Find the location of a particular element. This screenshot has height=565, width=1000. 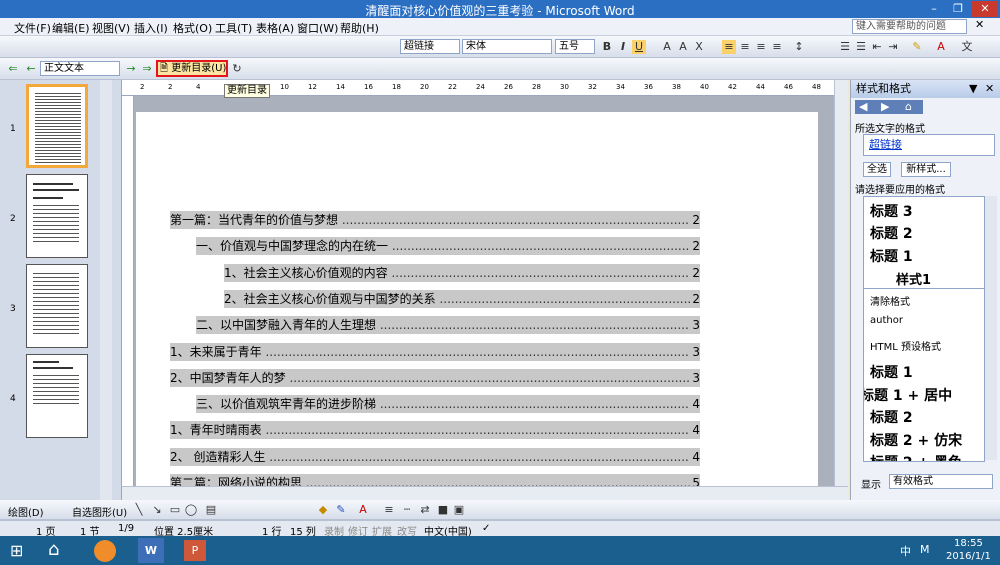

phonetic-icon: 文 is located at coordinates (967, 47).